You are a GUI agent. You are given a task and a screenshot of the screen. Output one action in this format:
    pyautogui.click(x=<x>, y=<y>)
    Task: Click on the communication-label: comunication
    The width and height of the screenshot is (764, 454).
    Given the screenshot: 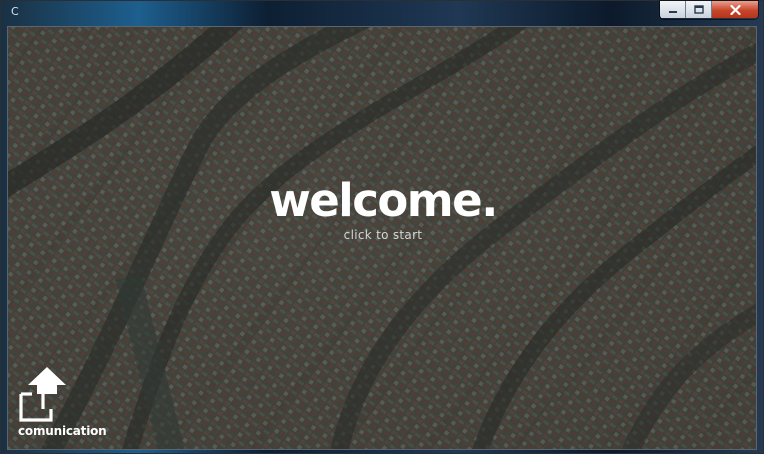 What is the action you would take?
    pyautogui.click(x=62, y=431)
    